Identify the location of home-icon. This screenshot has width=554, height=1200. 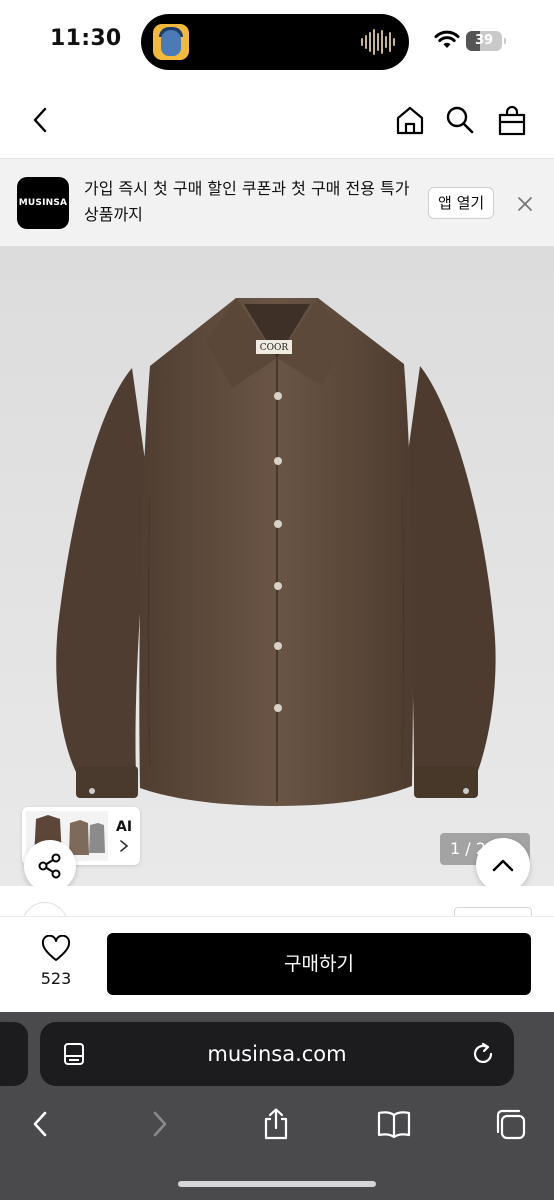
(410, 120).